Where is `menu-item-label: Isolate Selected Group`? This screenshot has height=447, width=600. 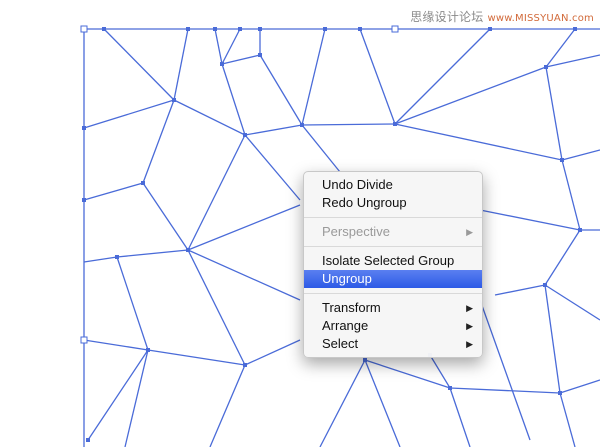
menu-item-label: Isolate Selected Group is located at coordinates (388, 260).